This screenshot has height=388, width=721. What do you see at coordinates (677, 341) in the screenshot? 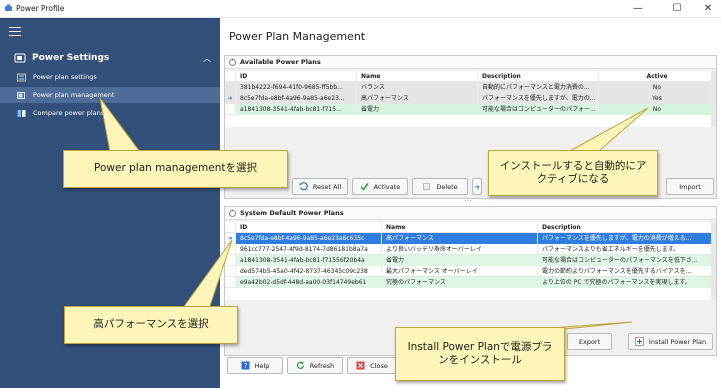
I see `install-power-plan-label: Install Power Plan` at bounding box center [677, 341].